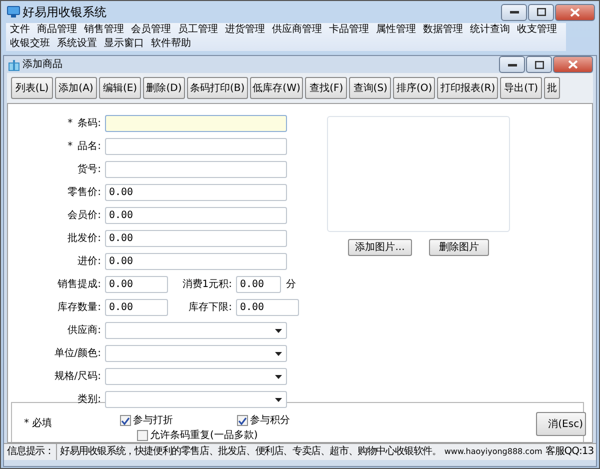 This screenshot has height=469, width=600. I want to click on support-contact: 客服QQ:13, so click(569, 451).